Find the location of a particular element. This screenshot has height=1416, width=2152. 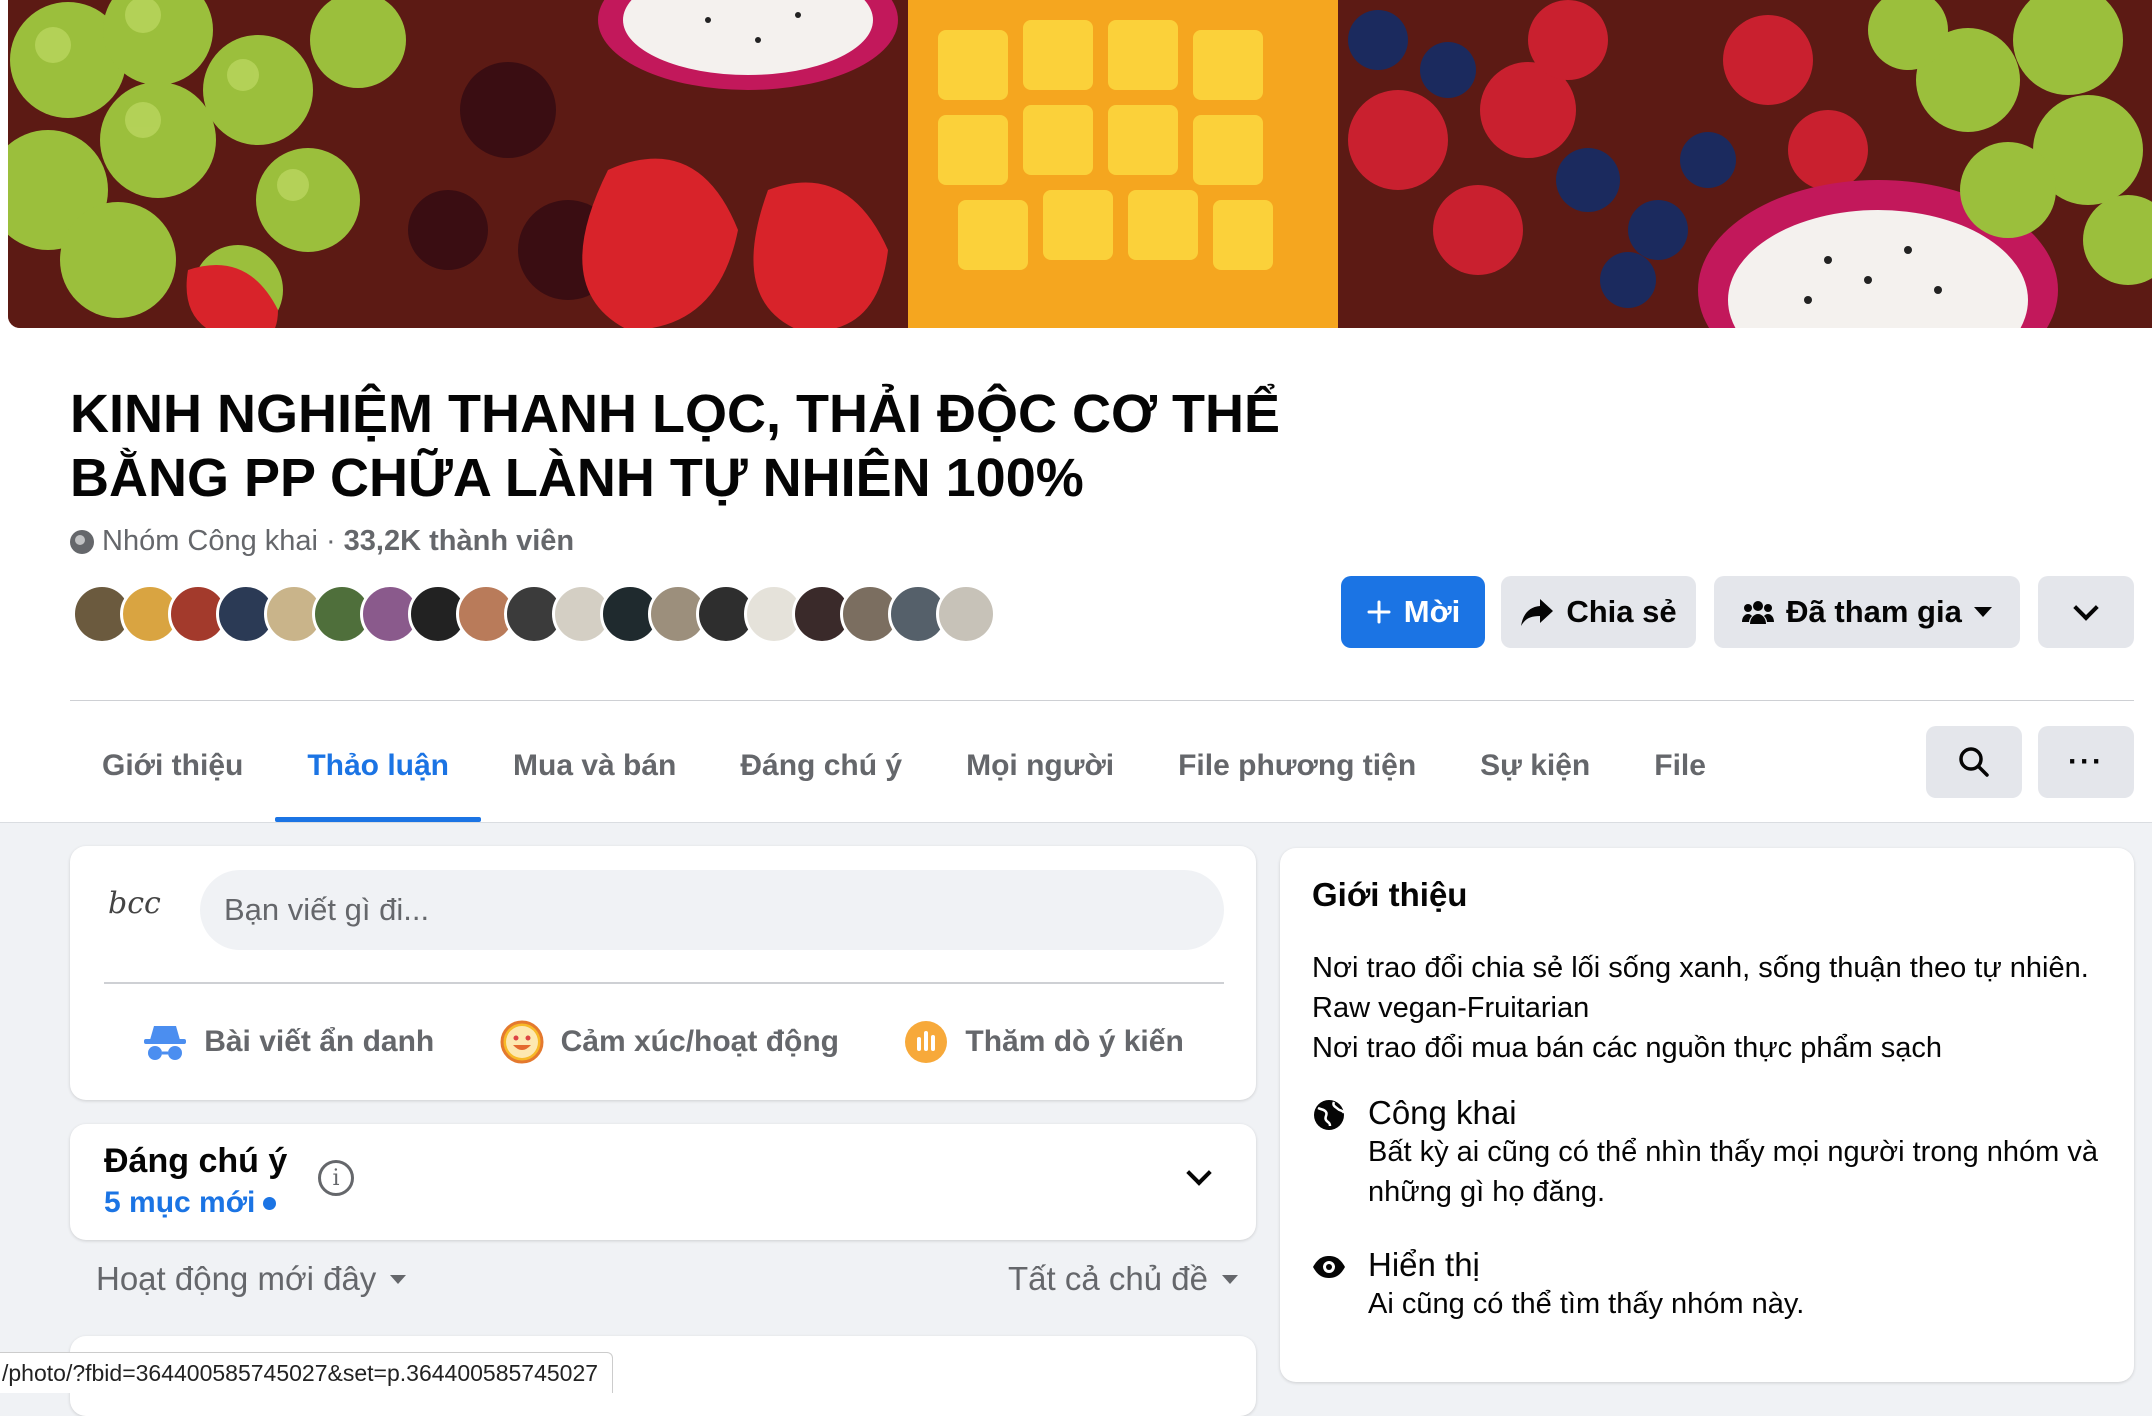

group-people-icon is located at coordinates (1758, 612).